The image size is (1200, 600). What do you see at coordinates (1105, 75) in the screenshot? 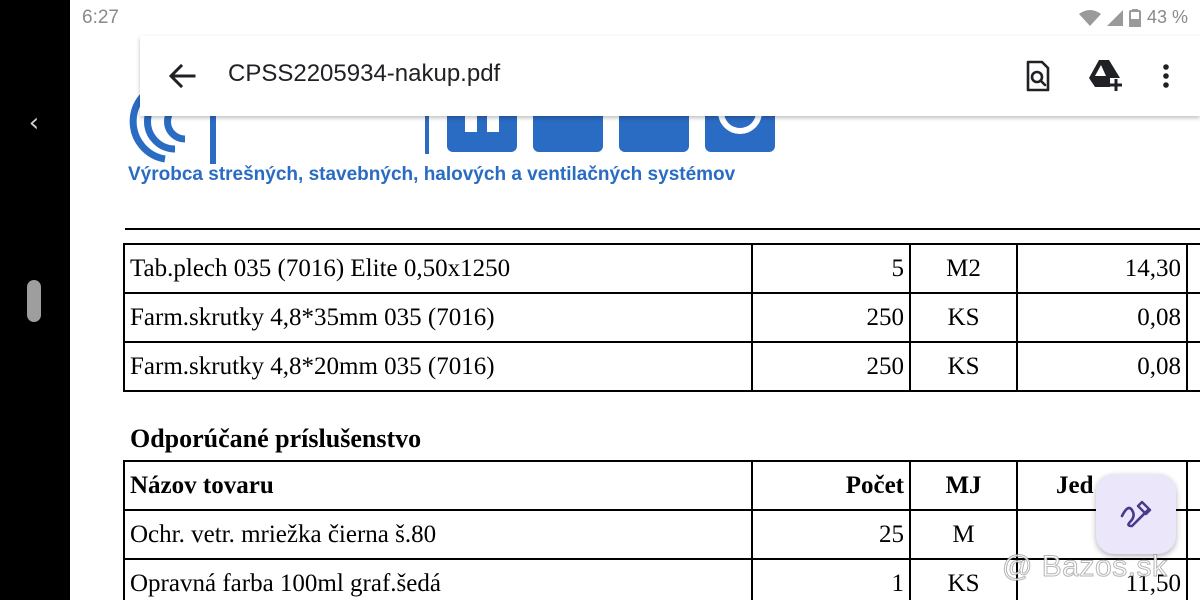
I see `add-to-drive-icon` at bounding box center [1105, 75].